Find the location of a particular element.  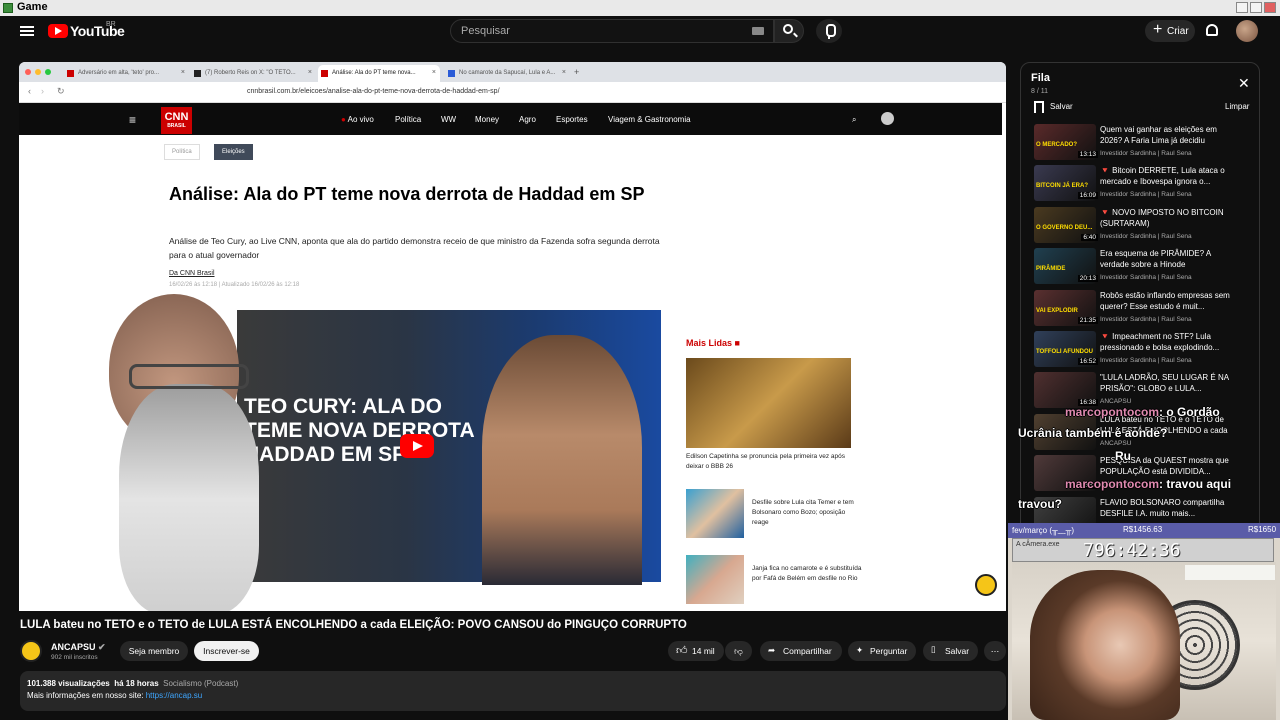

nav-money: Money is located at coordinates (487, 119).